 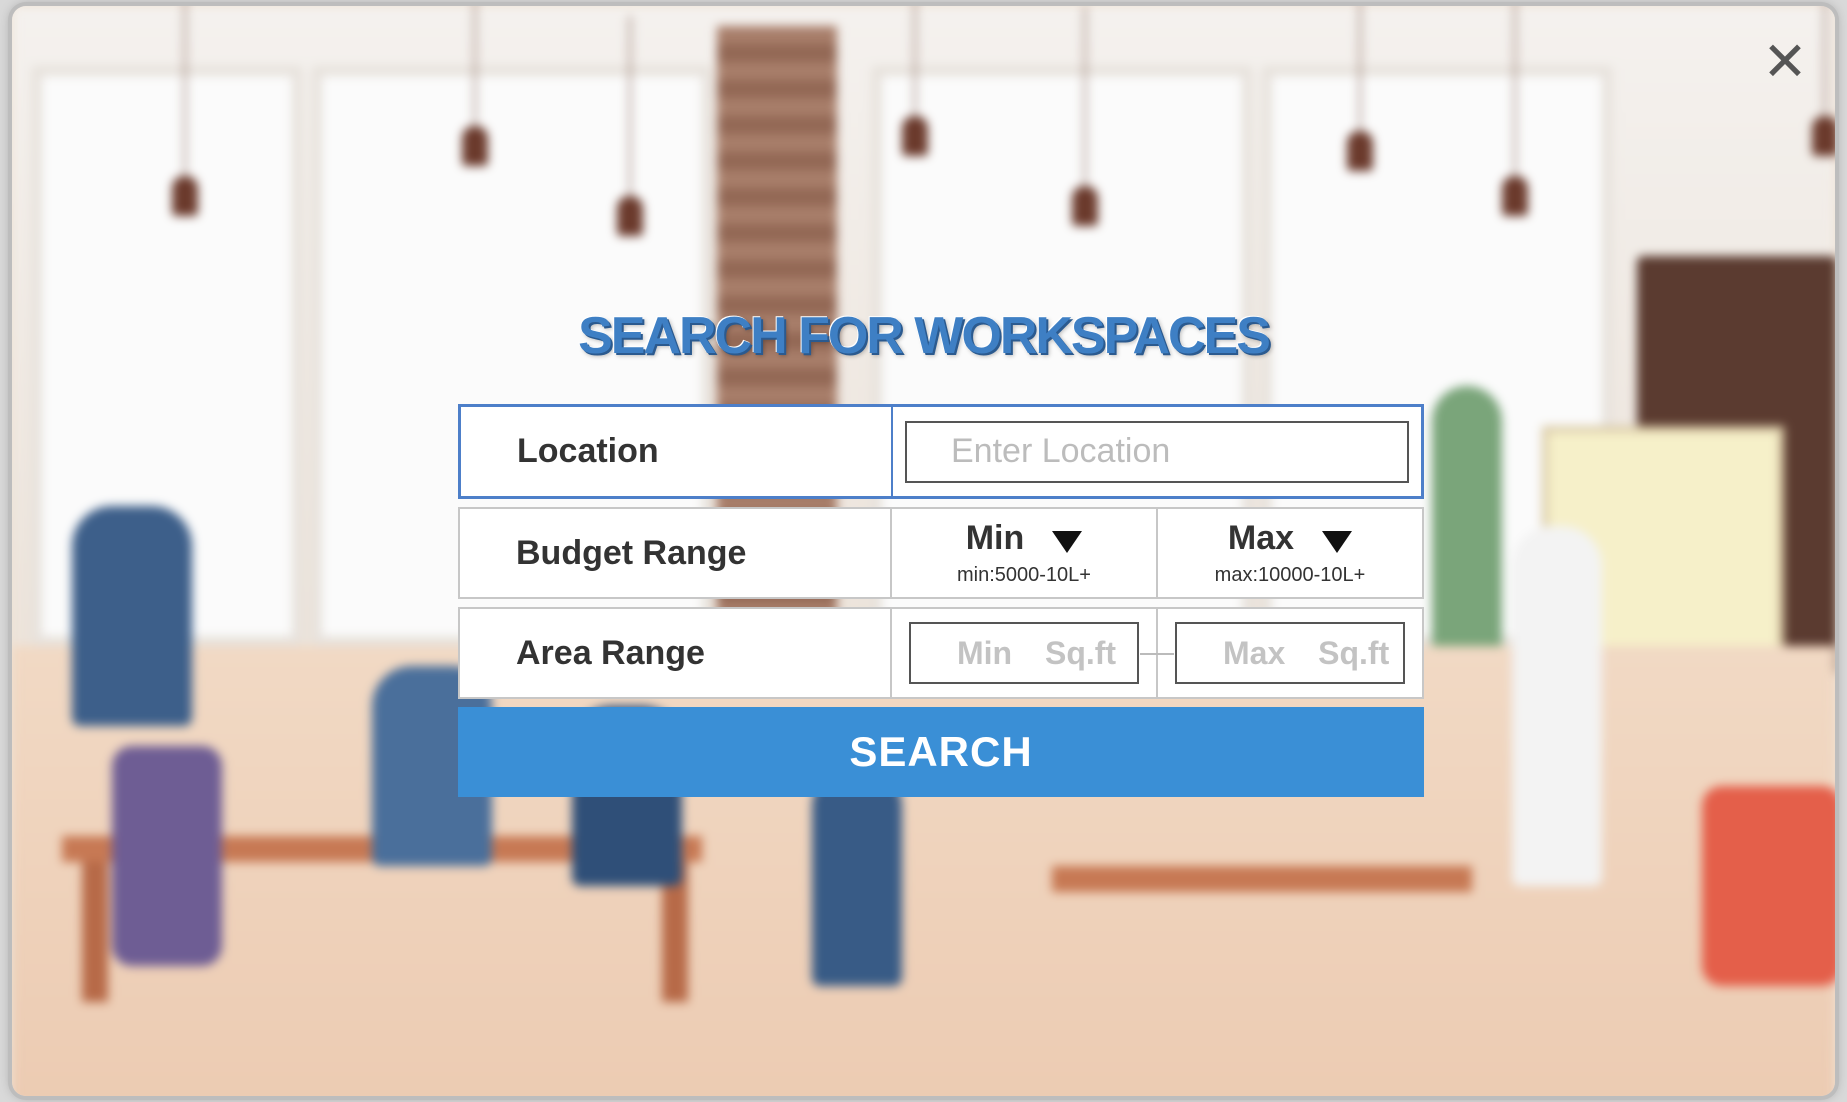 What do you see at coordinates (924, 336) in the screenshot?
I see `page-title: SEARCH FOR WORKSPACES` at bounding box center [924, 336].